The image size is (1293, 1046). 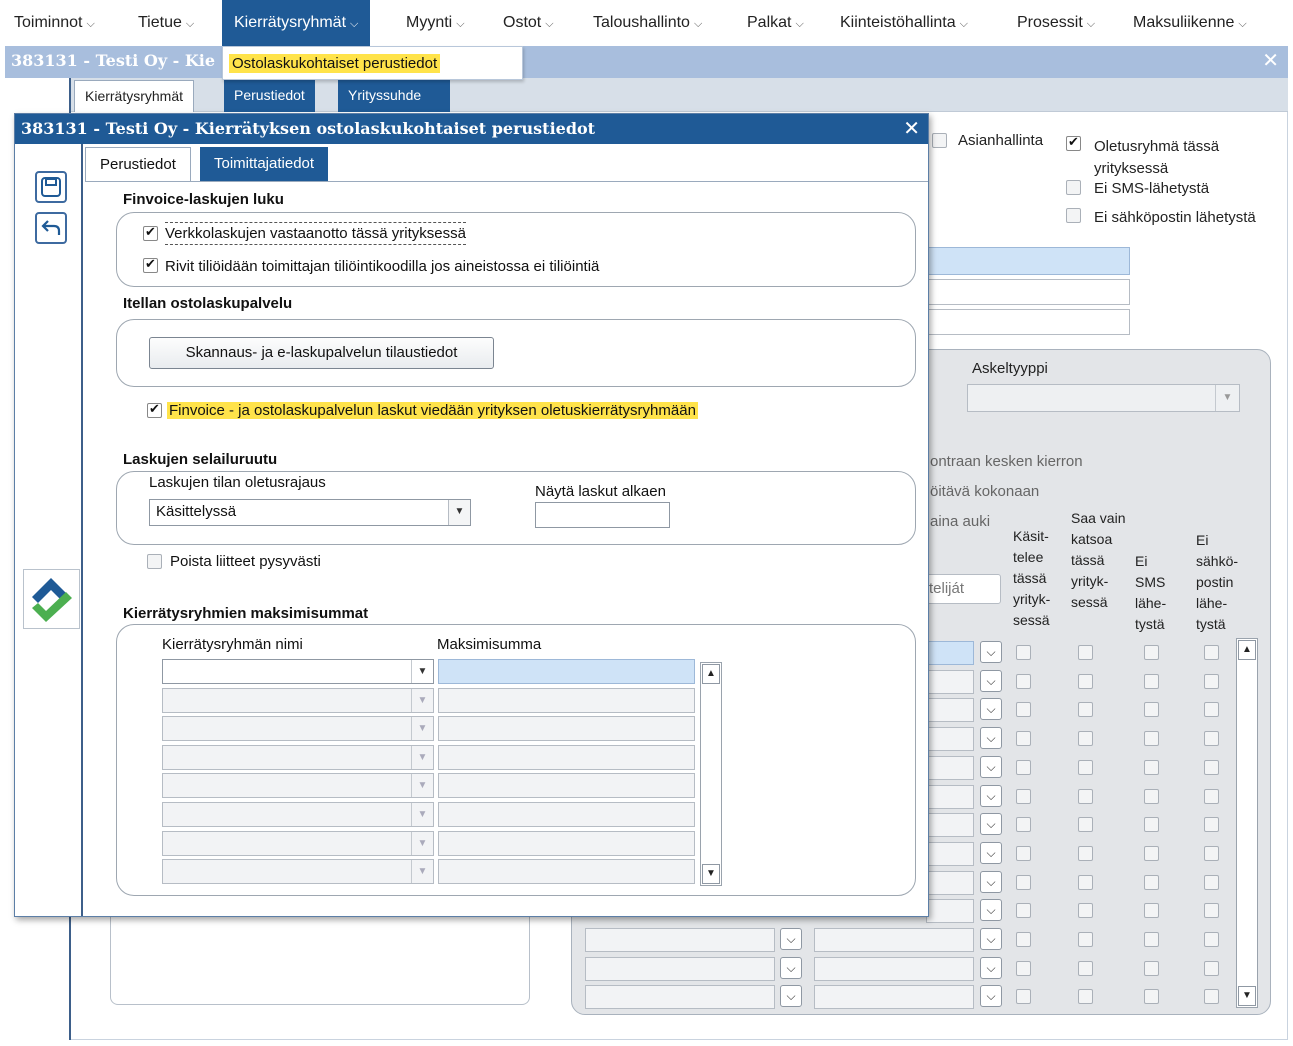 What do you see at coordinates (394, 96) in the screenshot?
I see `tab-yrityssuhde: Yrityssuhde` at bounding box center [394, 96].